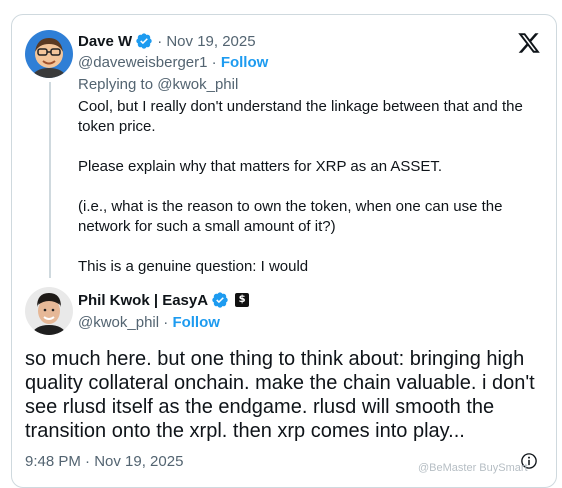  I want to click on avatar-phil-image, so click(49, 311).